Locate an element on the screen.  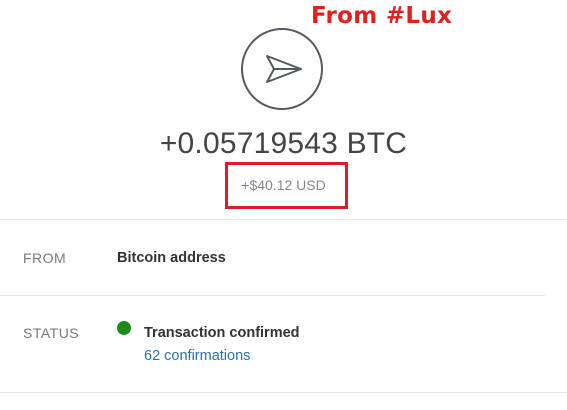
section-divider-bottom is located at coordinates (283, 392).